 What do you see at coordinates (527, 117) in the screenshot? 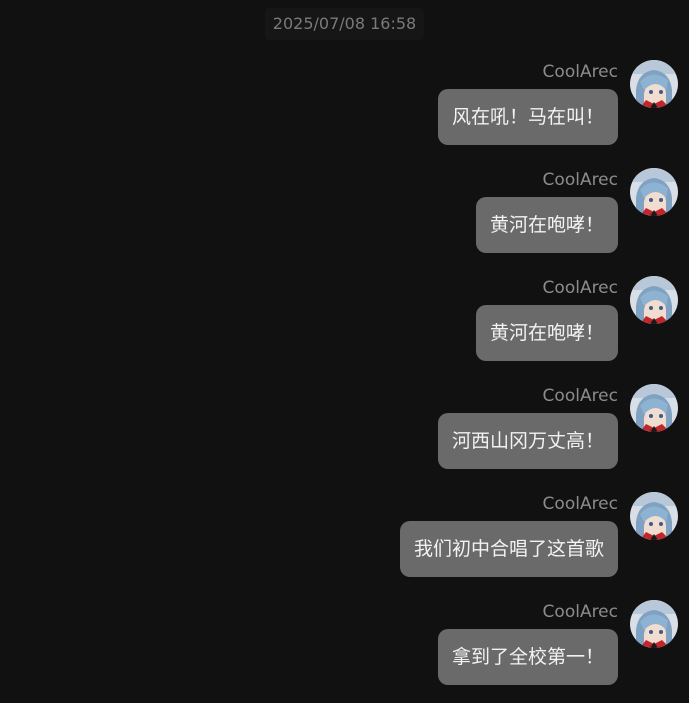
I see `message-bubble: 风在吼！马在叫！` at bounding box center [527, 117].